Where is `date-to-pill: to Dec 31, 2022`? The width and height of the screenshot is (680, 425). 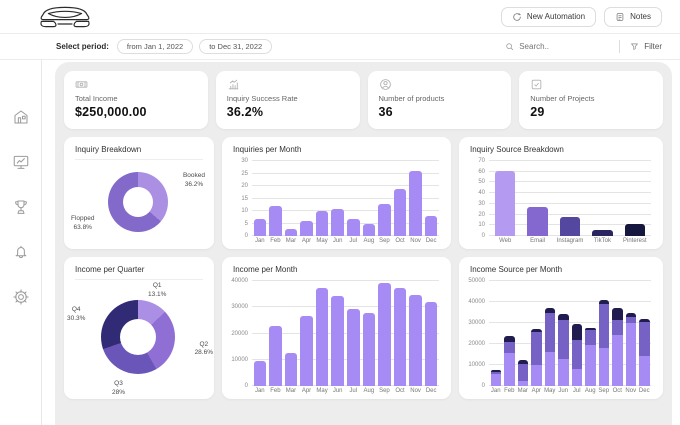
date-to-pill: to Dec 31, 2022 is located at coordinates (236, 46).